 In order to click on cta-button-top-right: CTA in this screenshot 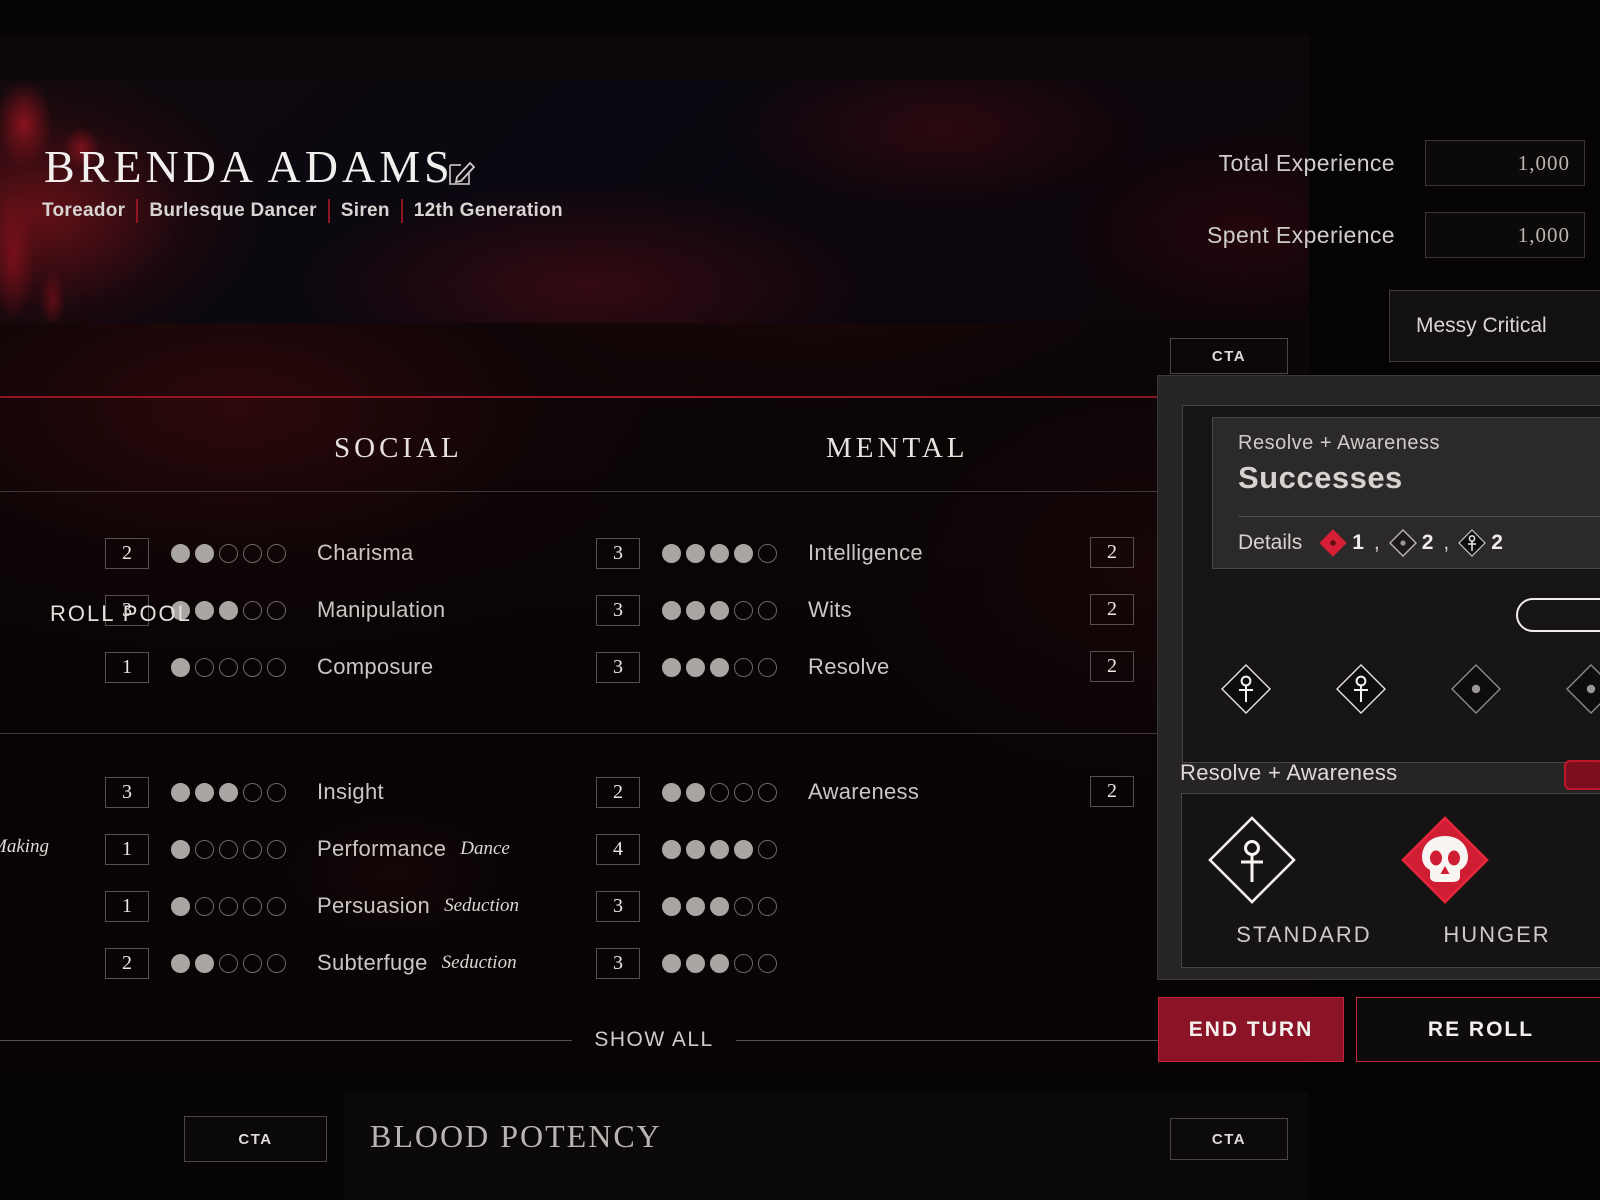, I will do `click(1229, 356)`.